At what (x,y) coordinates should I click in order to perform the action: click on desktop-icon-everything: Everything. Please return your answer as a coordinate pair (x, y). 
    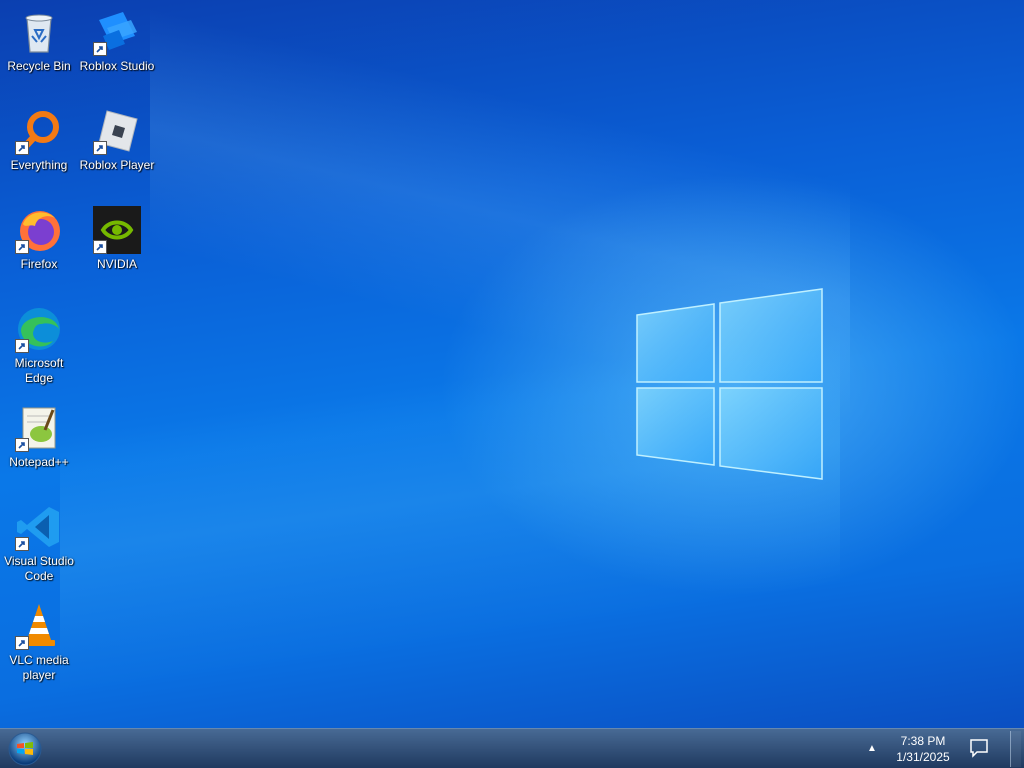
    Looking at the image, I should click on (39, 140).